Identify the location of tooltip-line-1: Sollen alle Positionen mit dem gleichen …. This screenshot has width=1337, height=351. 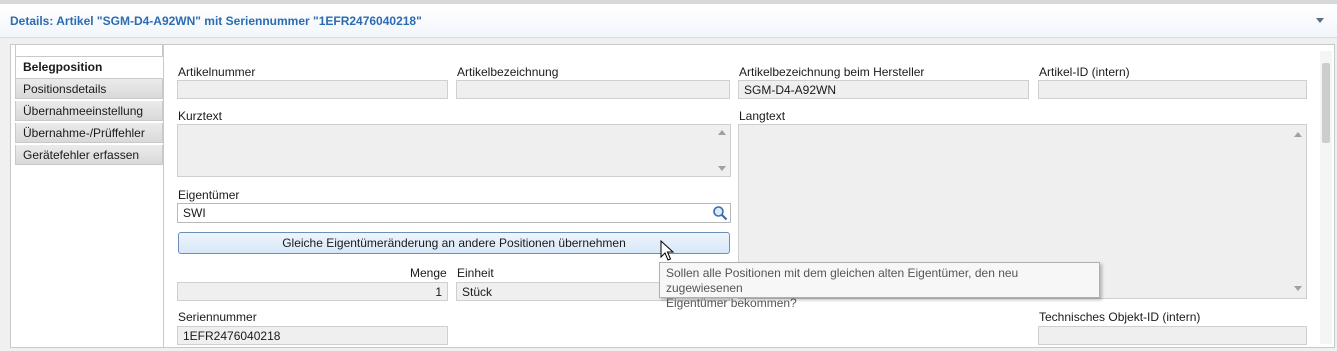
(842, 280).